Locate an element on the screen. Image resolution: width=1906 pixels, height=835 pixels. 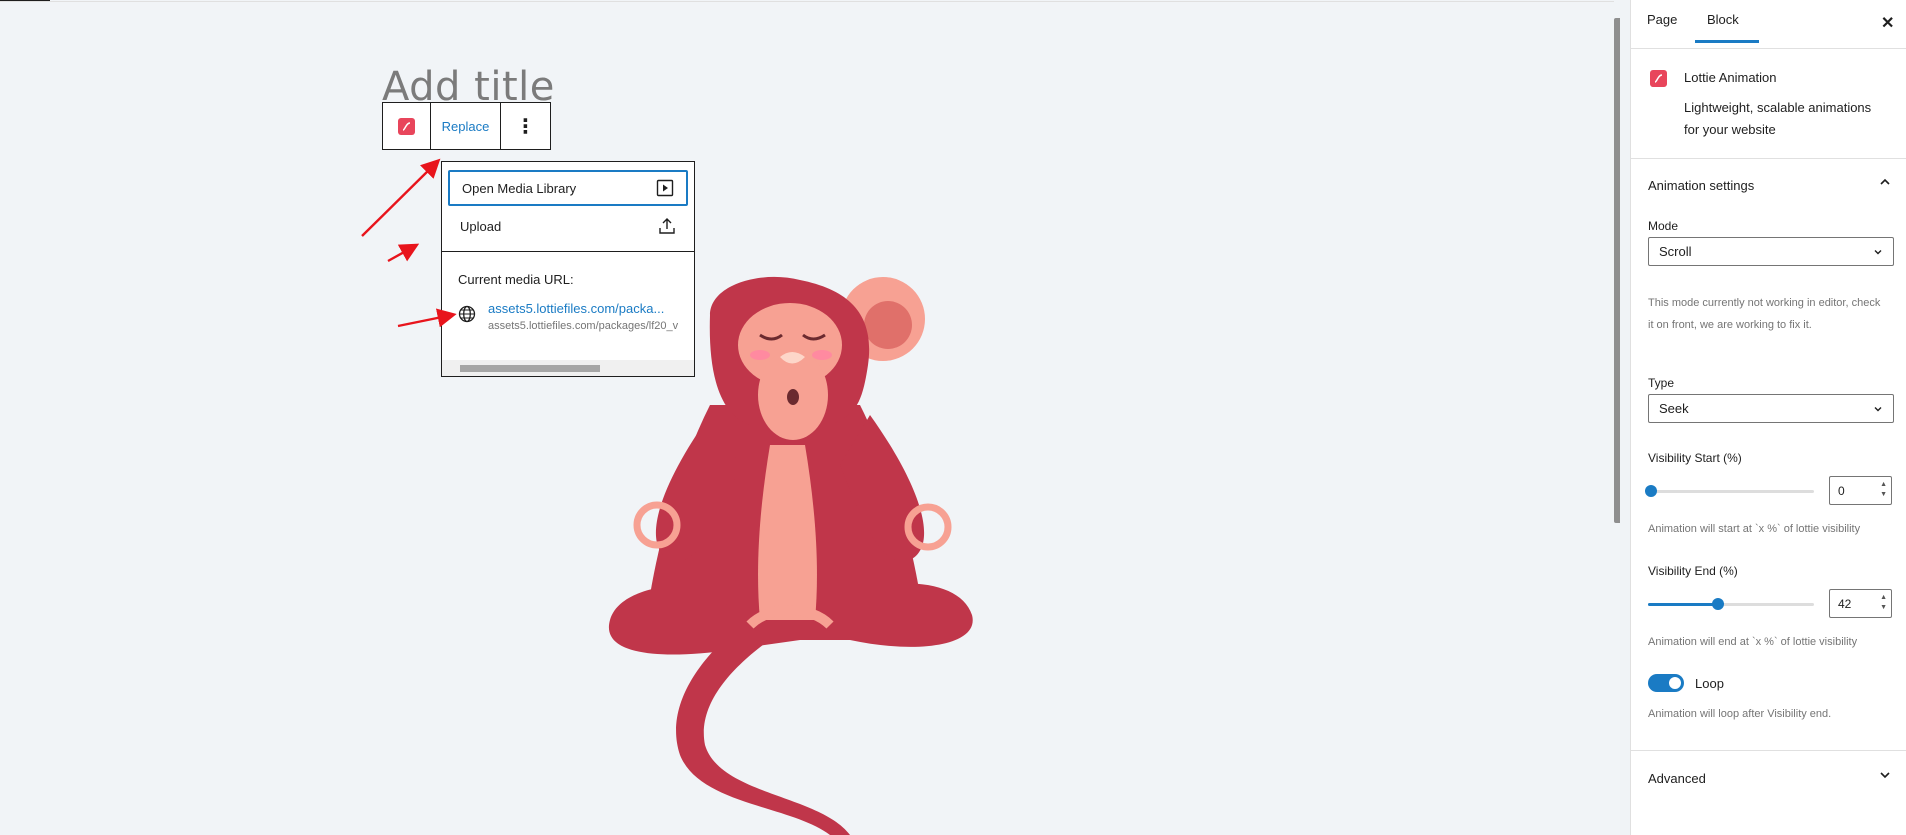
loop-label: Loop is located at coordinates (1709, 683).